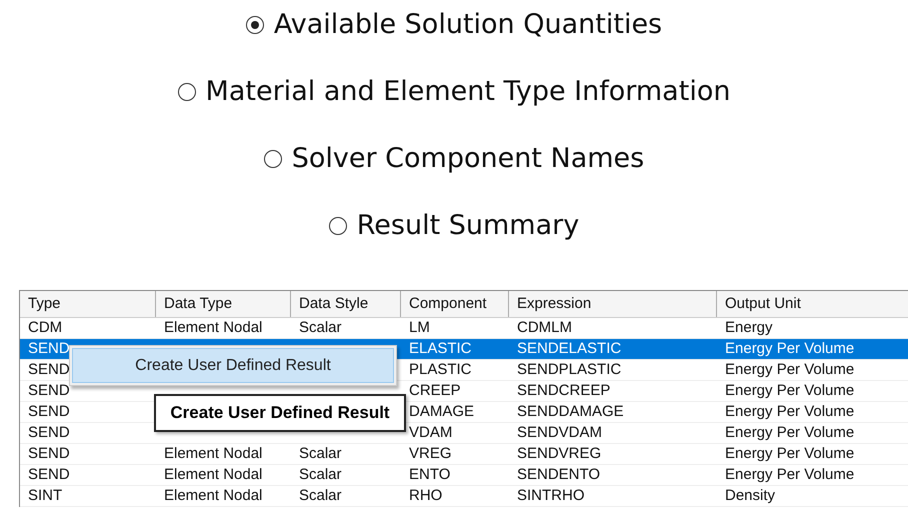 The height and width of the screenshot is (516, 908). I want to click on table-cell: VREG, so click(430, 453).